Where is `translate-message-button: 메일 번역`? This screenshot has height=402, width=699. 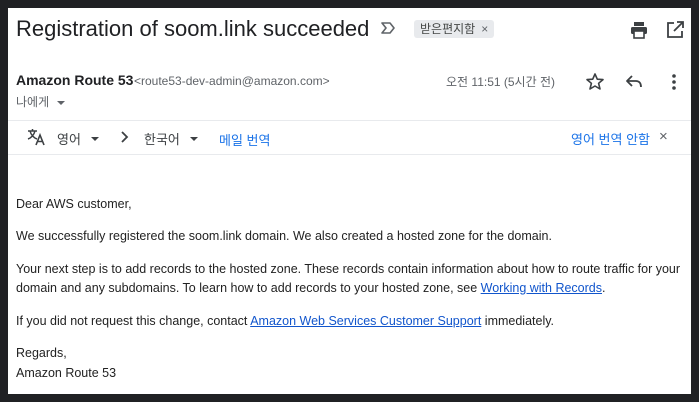 translate-message-button: 메일 번역 is located at coordinates (244, 139).